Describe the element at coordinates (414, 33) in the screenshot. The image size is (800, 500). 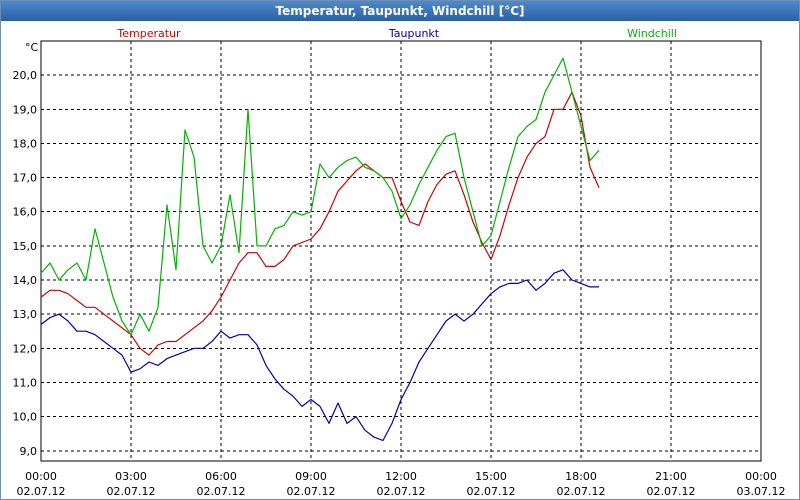
I see `legend-label-taupunkt: Taupunkt` at that location.